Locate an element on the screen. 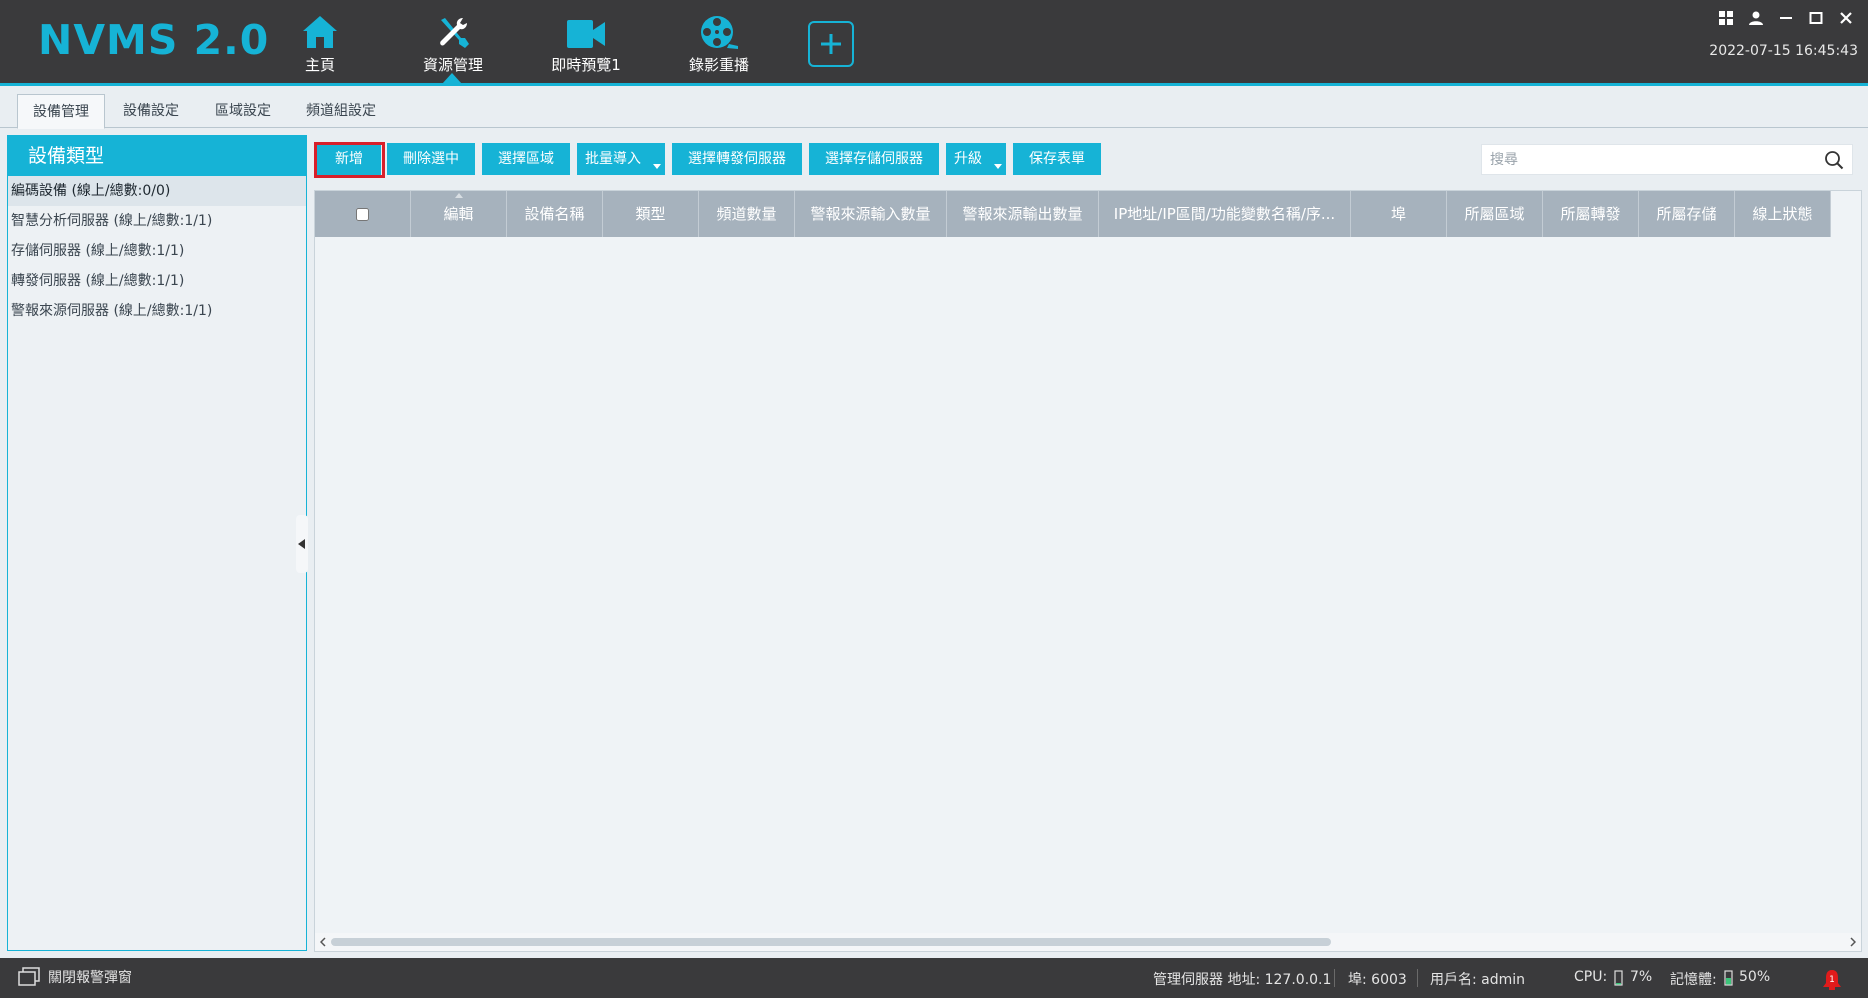 This screenshot has height=998, width=1868. column-header-alarm-output-count: 警報來源輸出數量 is located at coordinates (1023, 214).